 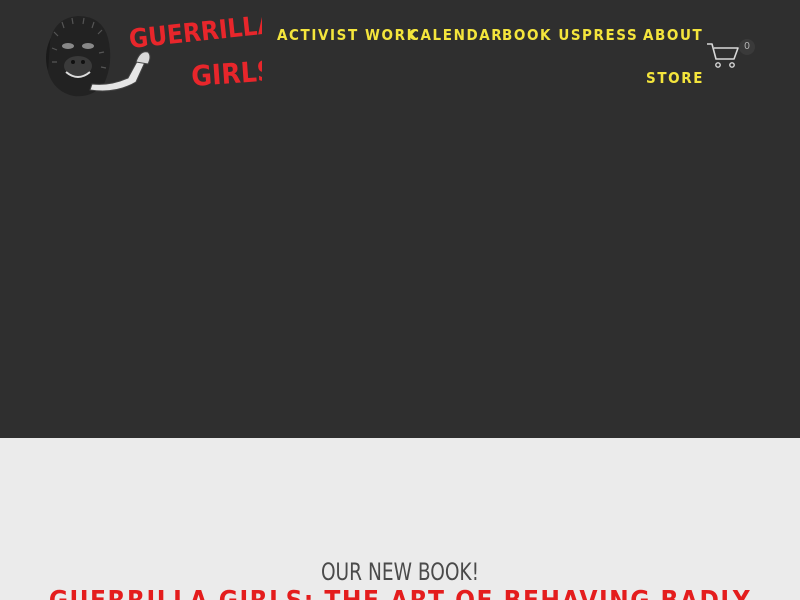 I want to click on nav-item-book-us: BOOK US, so click(x=542, y=35).